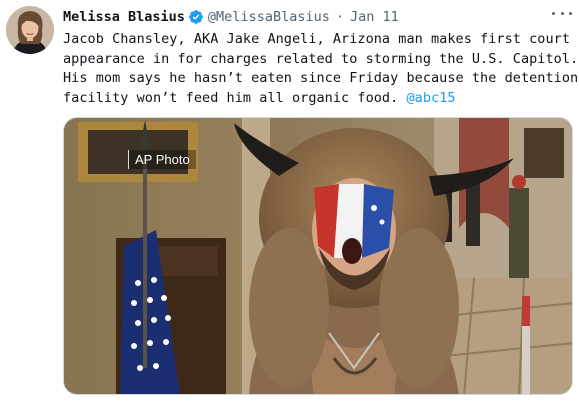 This screenshot has width=579, height=401. Describe the element at coordinates (374, 17) in the screenshot. I see `tweet-date: Jan 11` at that location.